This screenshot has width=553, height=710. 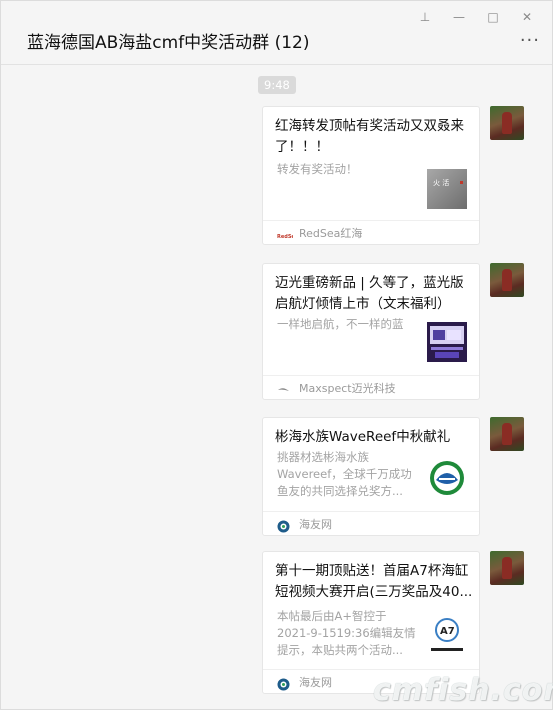 What do you see at coordinates (340, 324) in the screenshot?
I see `card-description: 一样地启航，不一样的蓝` at bounding box center [340, 324].